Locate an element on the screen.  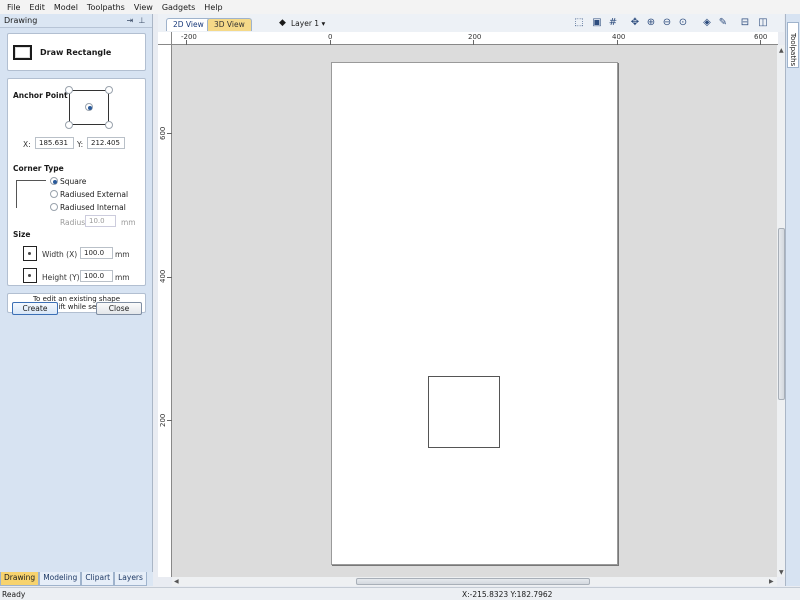
size-label: Size is located at coordinates (22, 234).